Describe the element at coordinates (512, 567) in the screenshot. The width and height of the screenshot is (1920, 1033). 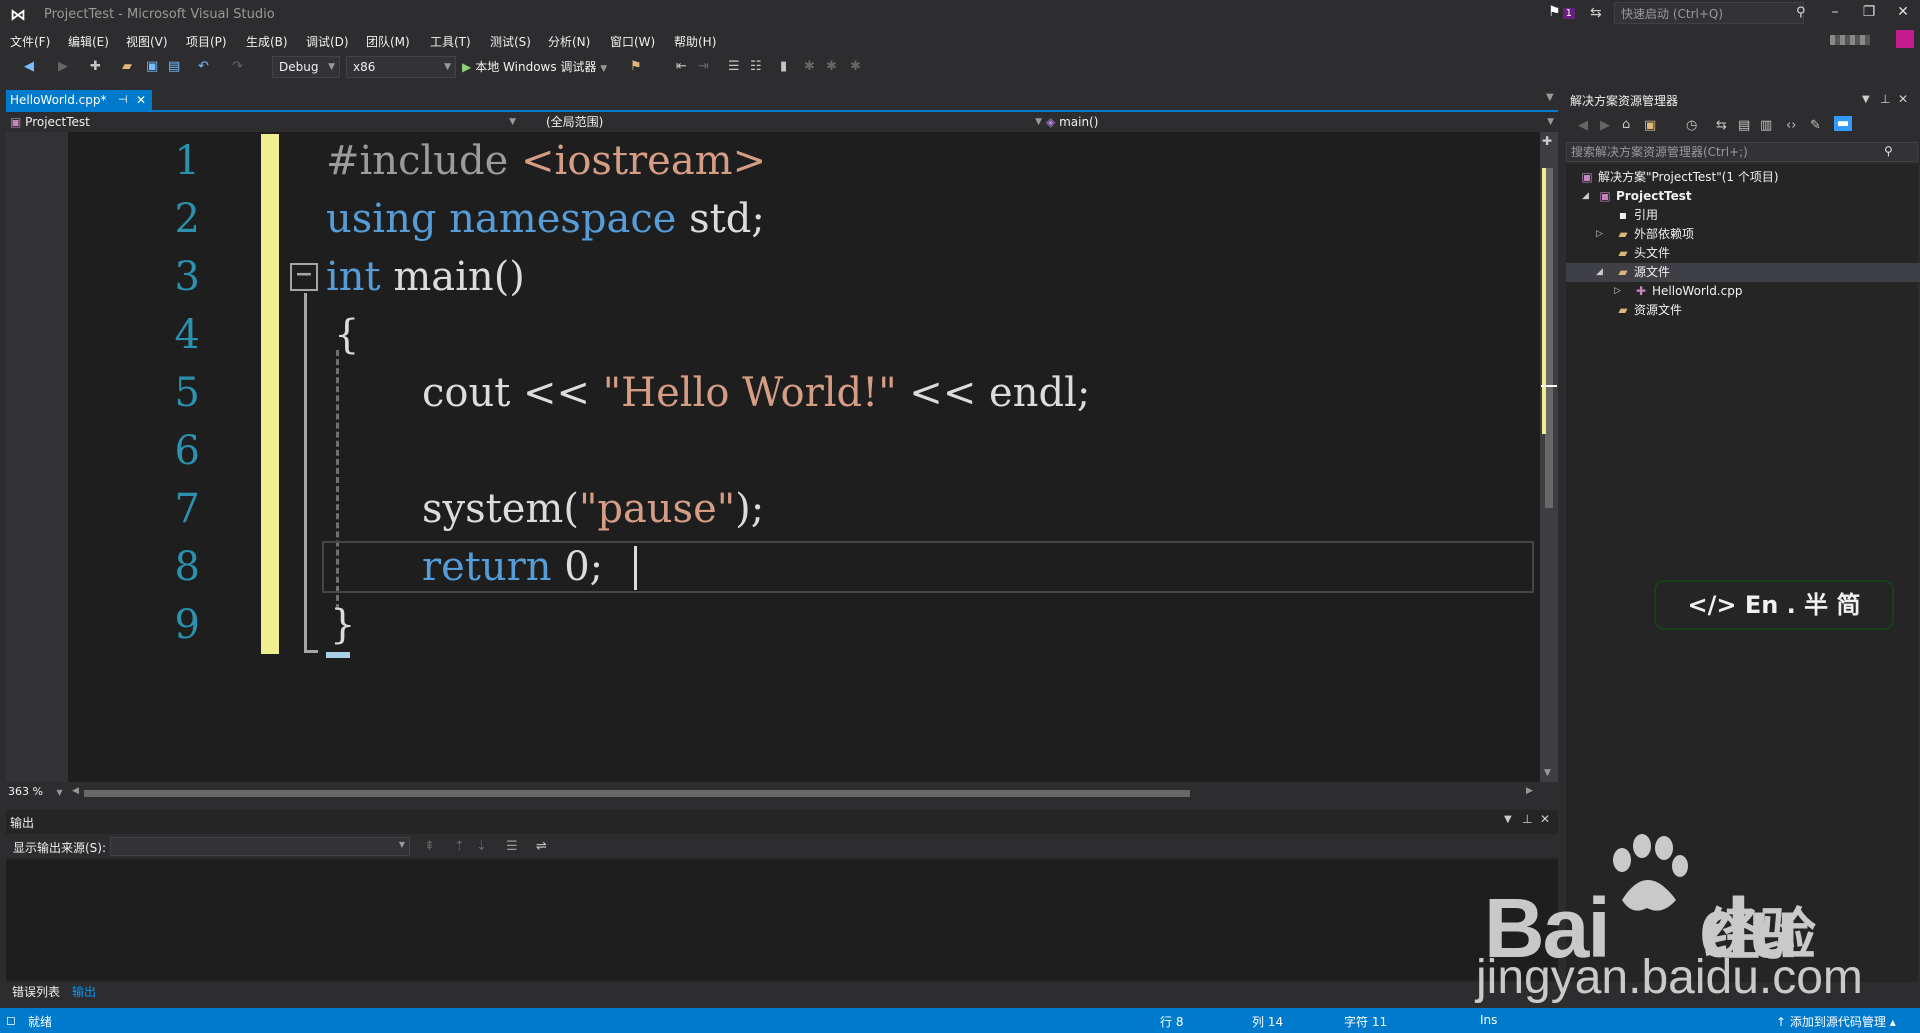
I see `code-line-8: return 0;` at that location.